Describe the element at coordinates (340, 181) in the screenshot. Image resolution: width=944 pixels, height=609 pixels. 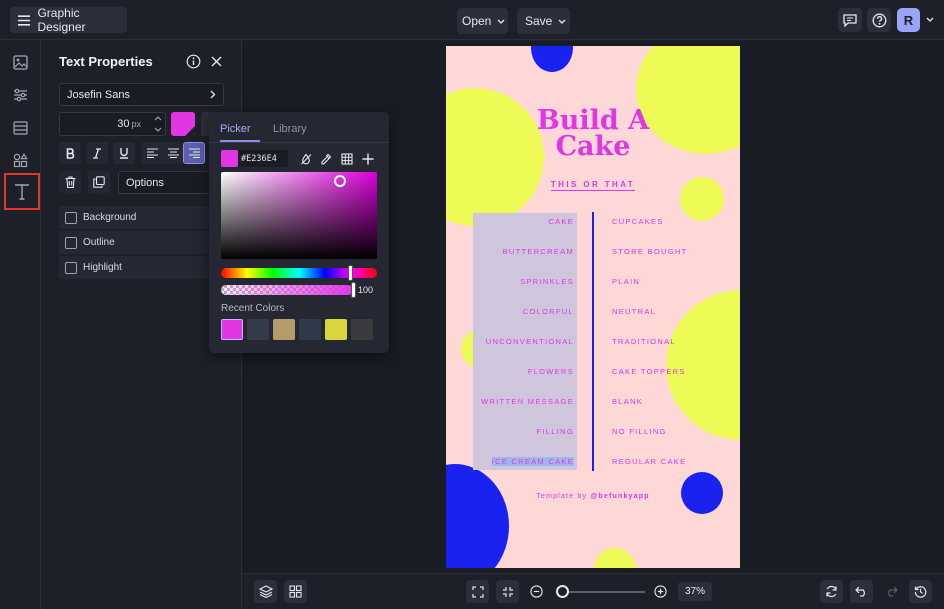
I see `saturation-value-handle` at that location.